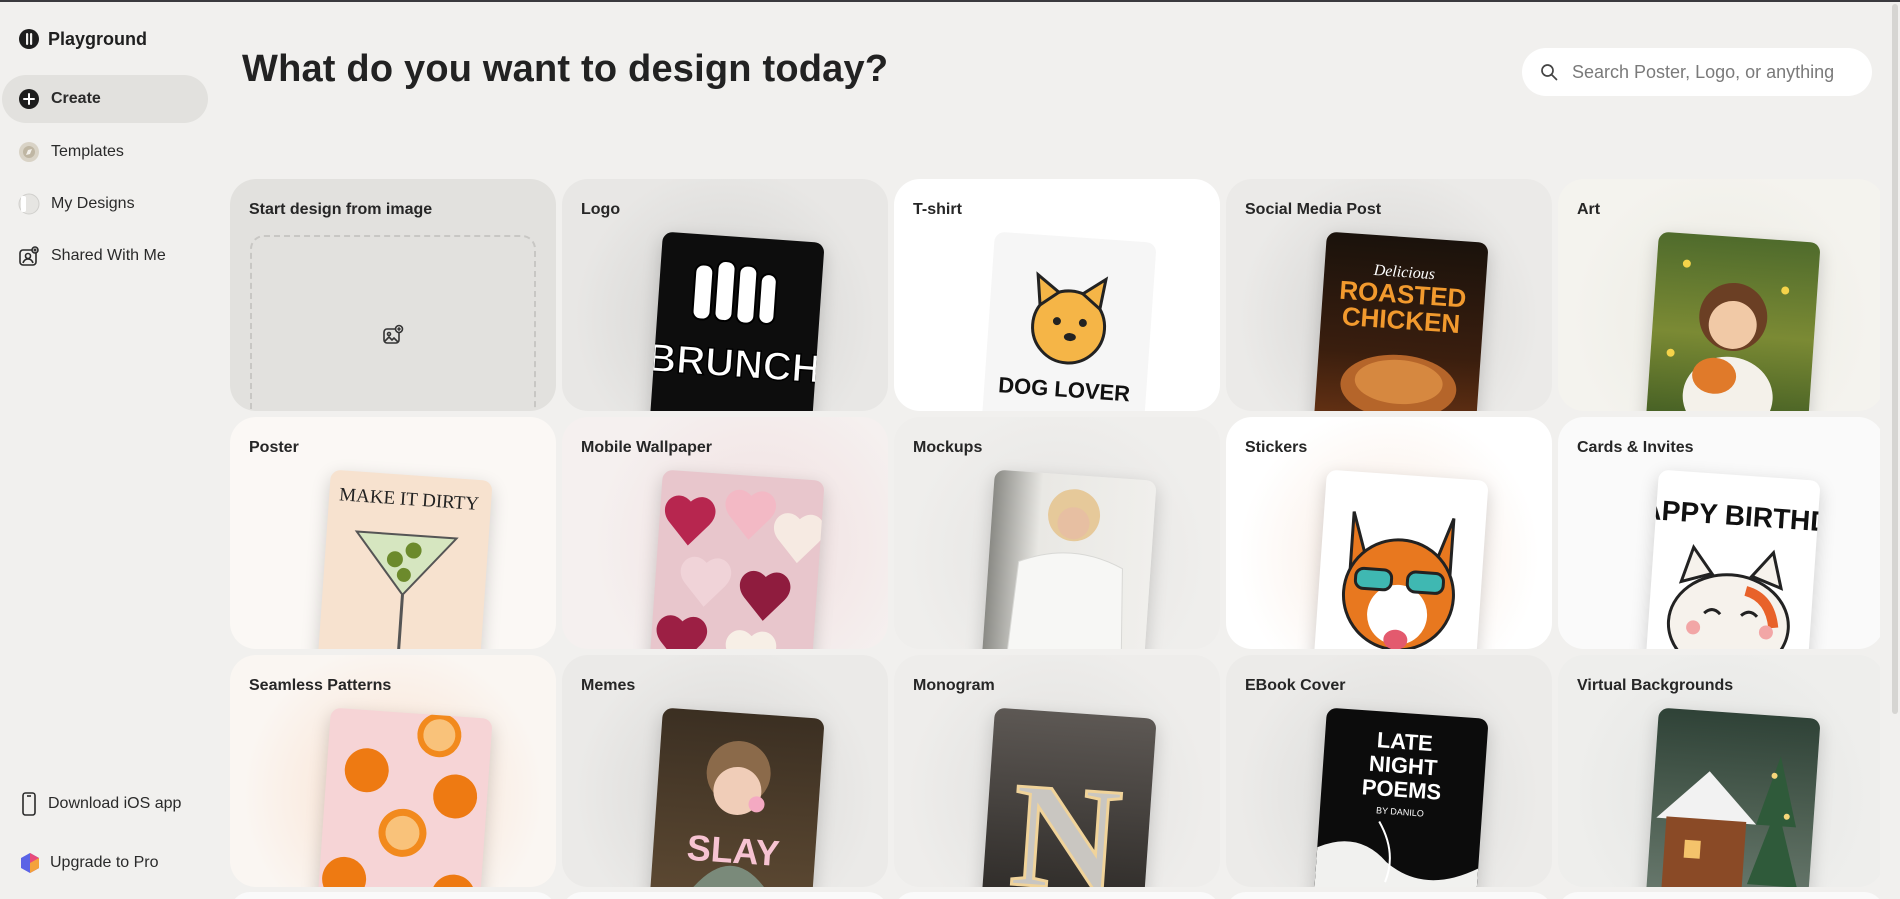 The width and height of the screenshot is (1900, 899). What do you see at coordinates (737, 797) in the screenshot?
I see `slay-meme-thumbnail: SLAY` at bounding box center [737, 797].